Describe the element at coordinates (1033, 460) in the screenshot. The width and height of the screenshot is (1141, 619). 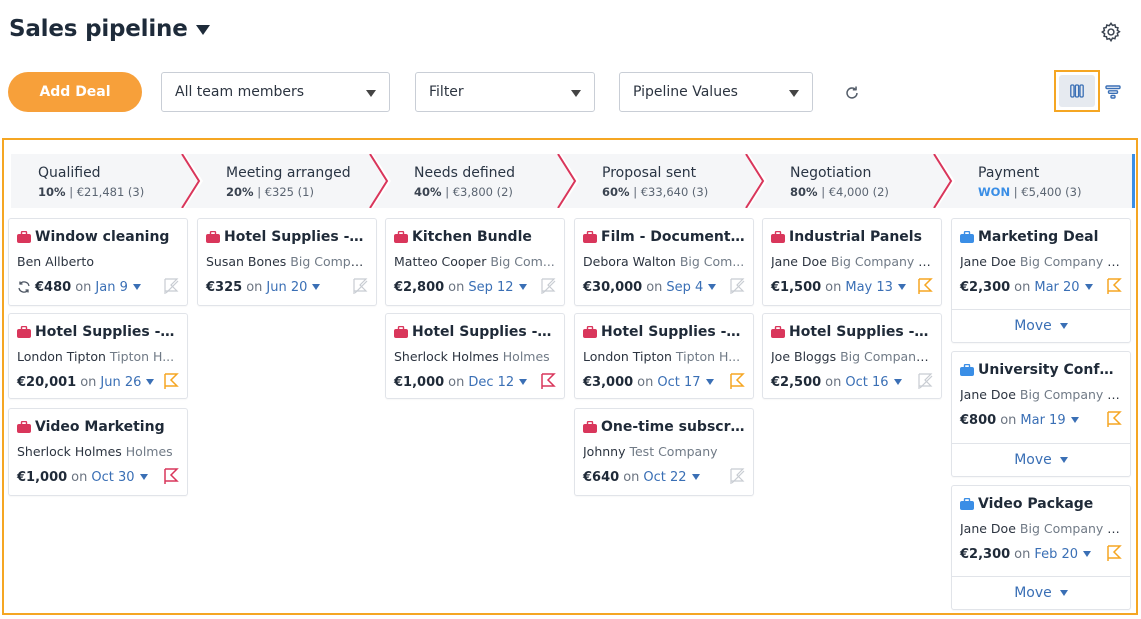
I see `move-label: Move` at that location.